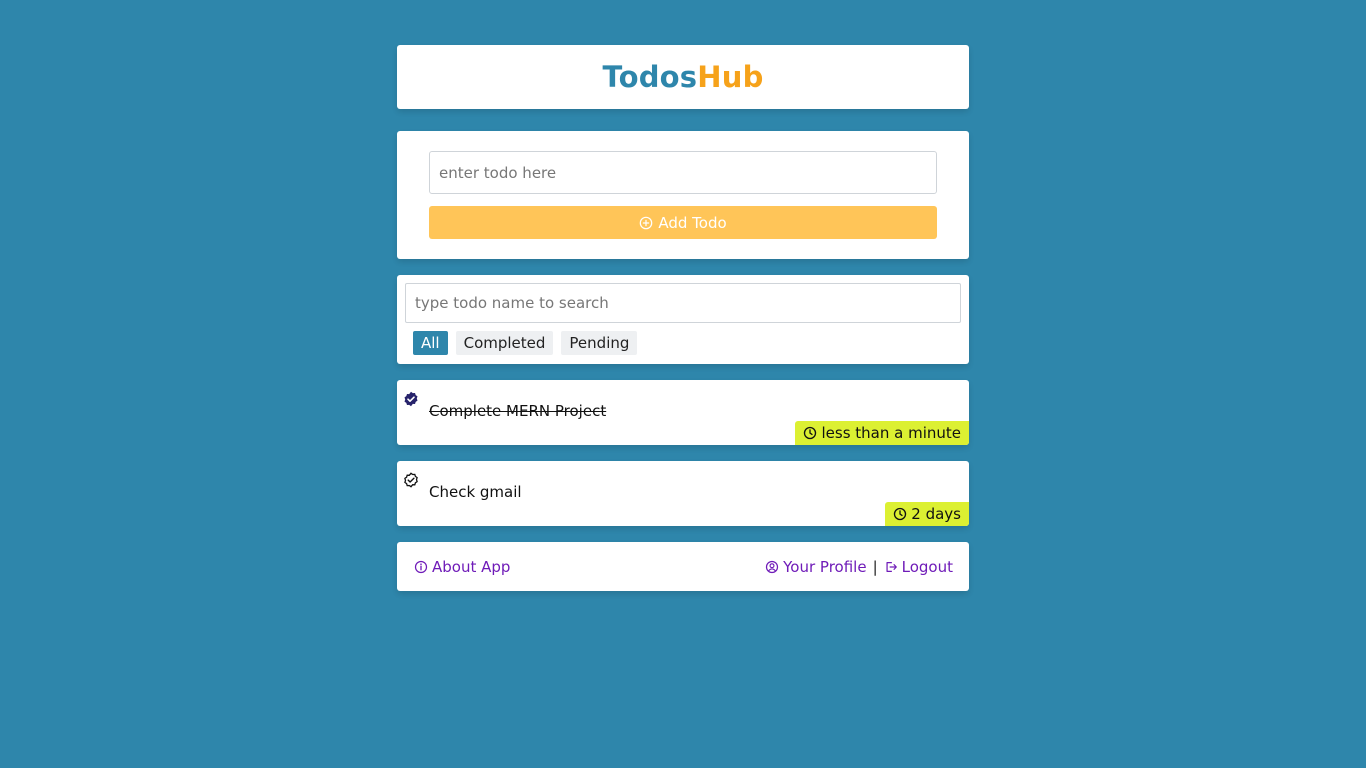 Image resolution: width=1366 pixels, height=768 pixels. I want to click on add-todo-label: Add Todo, so click(692, 222).